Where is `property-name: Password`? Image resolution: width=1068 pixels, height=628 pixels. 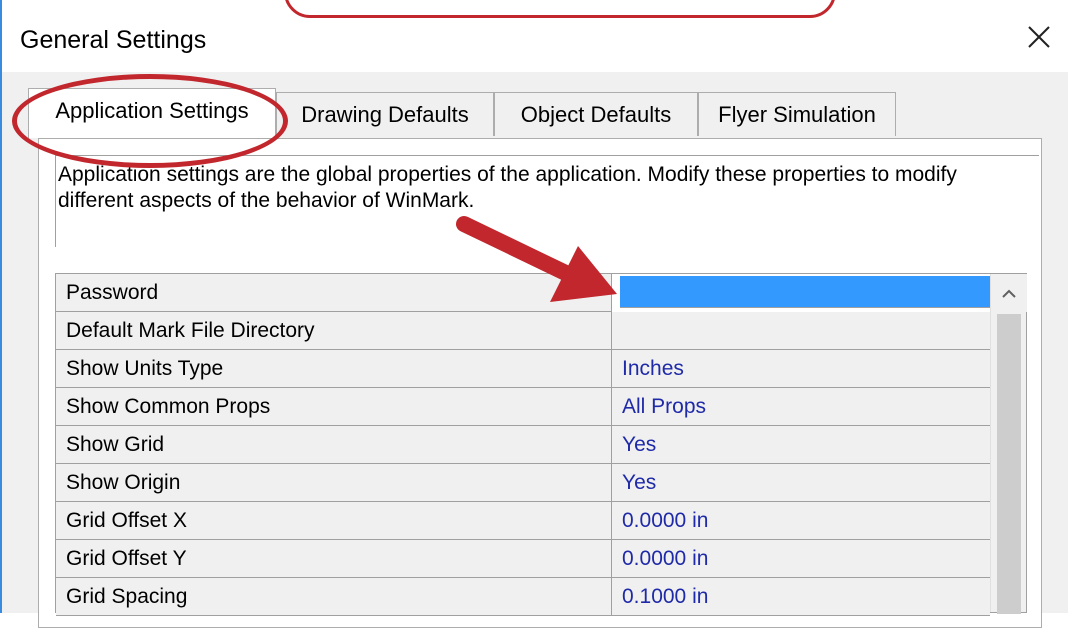
property-name: Password is located at coordinates (334, 293).